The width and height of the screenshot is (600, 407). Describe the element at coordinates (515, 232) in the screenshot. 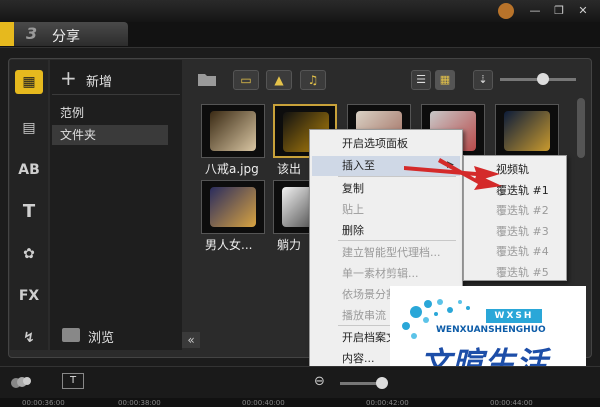

I see `submenu-item: 覆迭轨 #3` at that location.